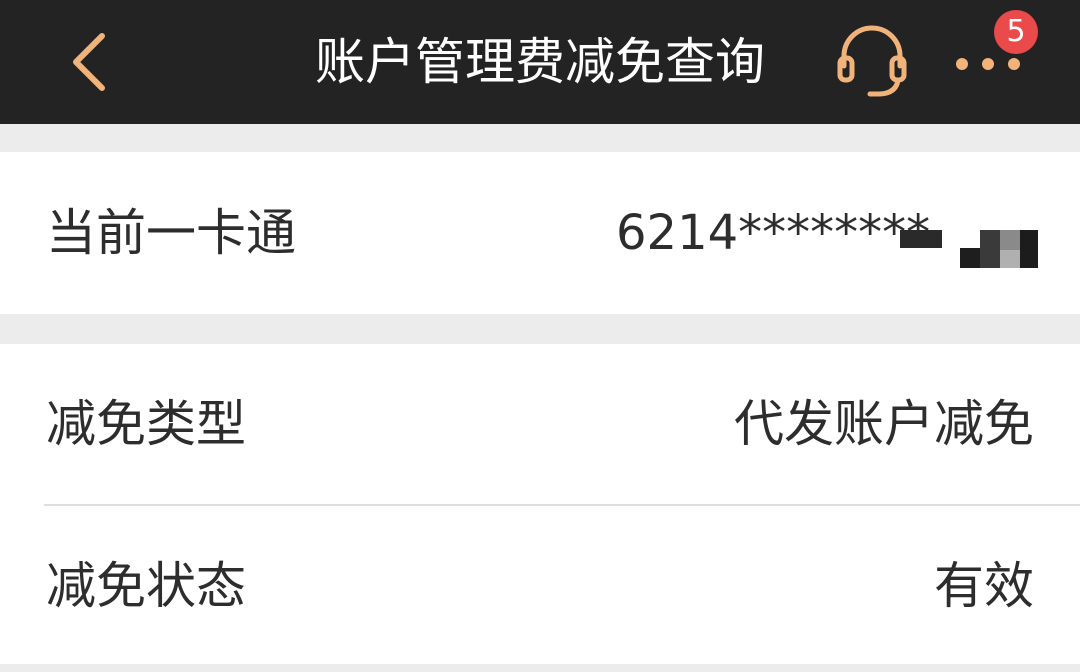  I want to click on detail-value: 有效, so click(984, 586).